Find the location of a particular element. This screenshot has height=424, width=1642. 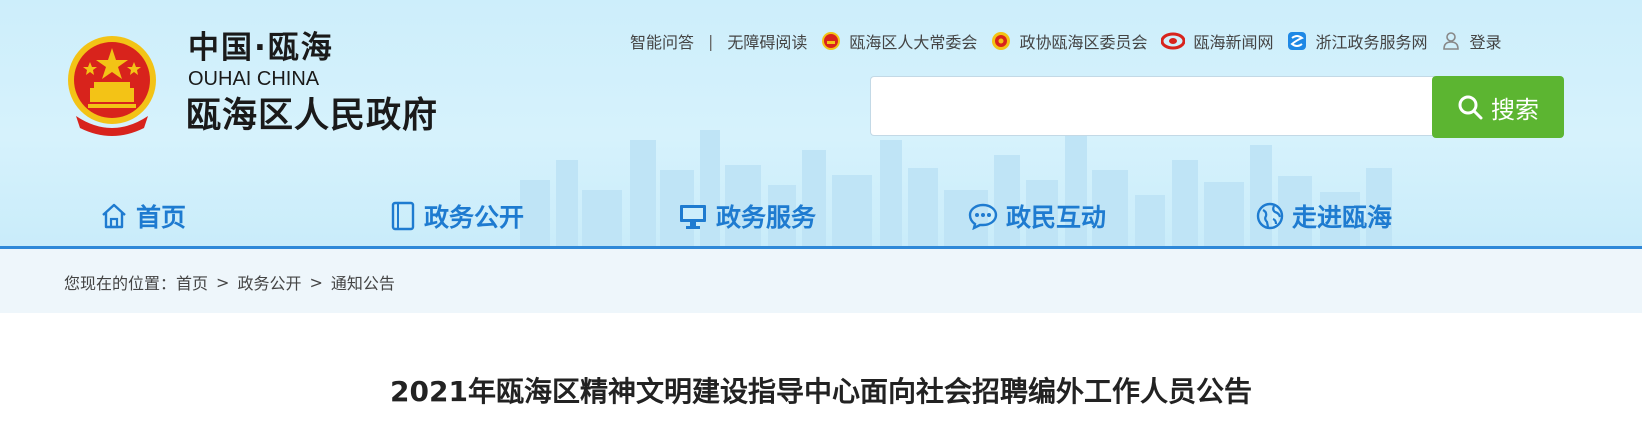

main-nav: 首页 政务公开 政务服务 政民互动 走进瓯海 is located at coordinates (821, 216).